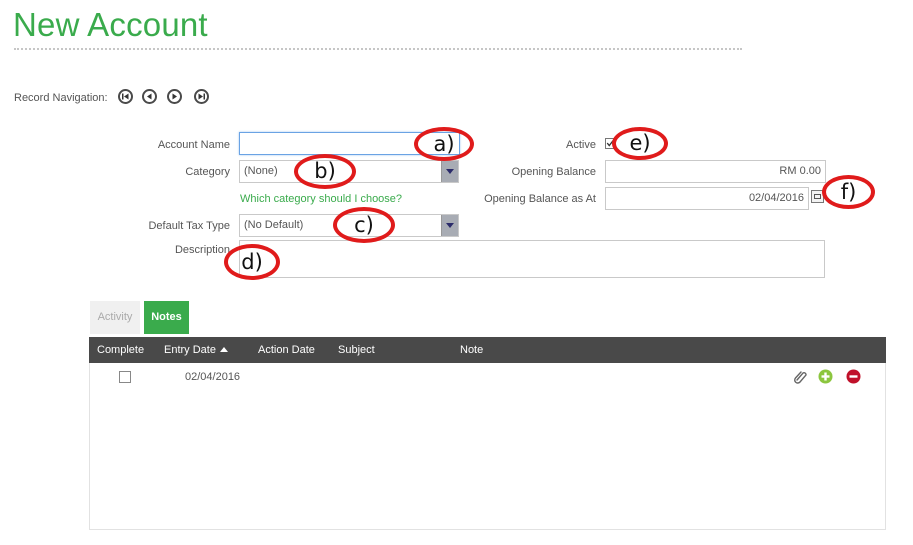 This screenshot has height=545, width=913. I want to click on first-record-button, so click(125, 96).